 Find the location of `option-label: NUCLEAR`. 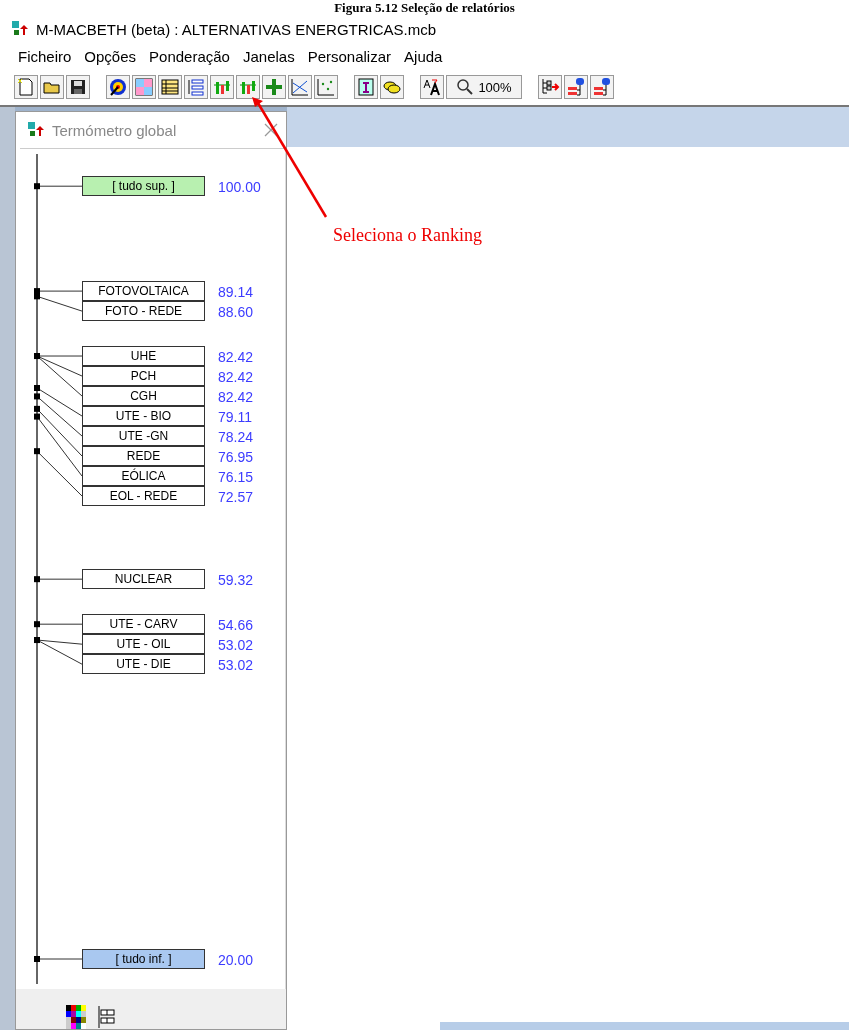

option-label: NUCLEAR is located at coordinates (143, 579).